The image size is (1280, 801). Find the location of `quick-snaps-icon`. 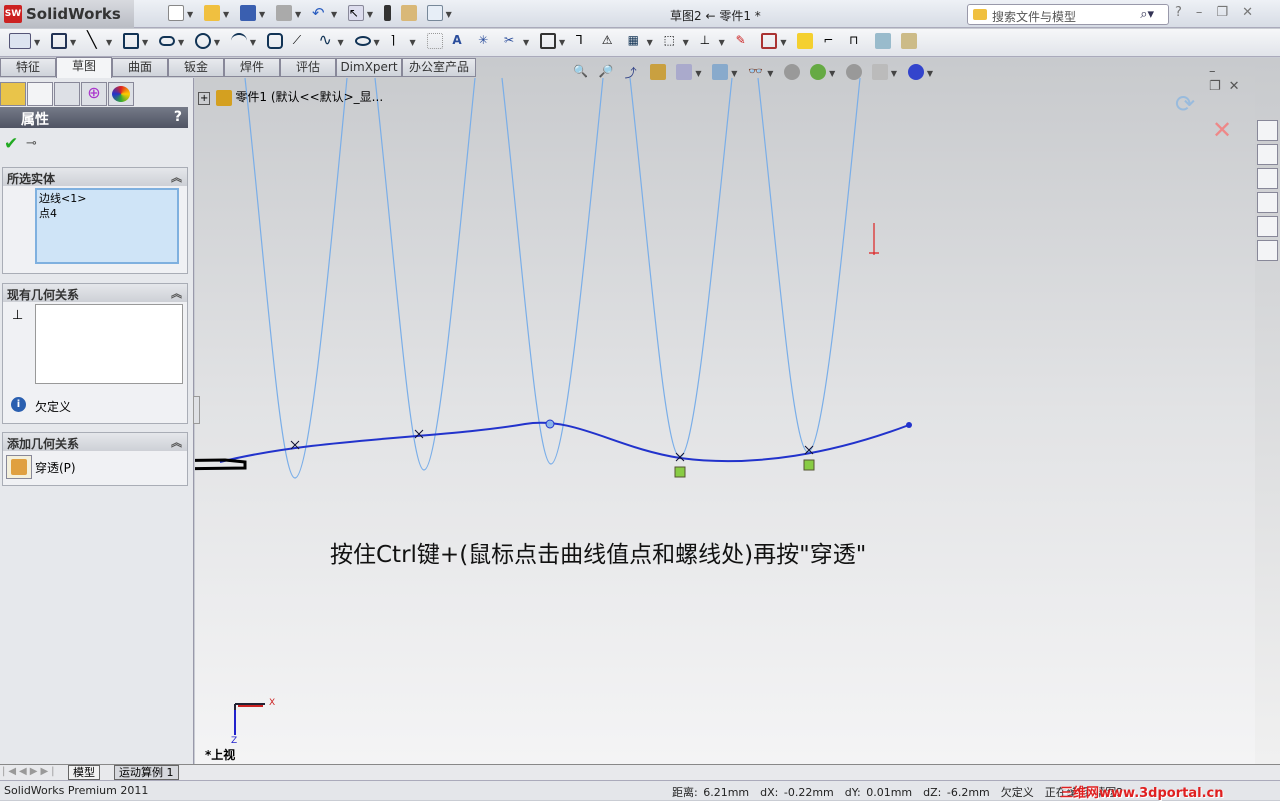

quick-snaps-icon is located at coordinates (769, 41).